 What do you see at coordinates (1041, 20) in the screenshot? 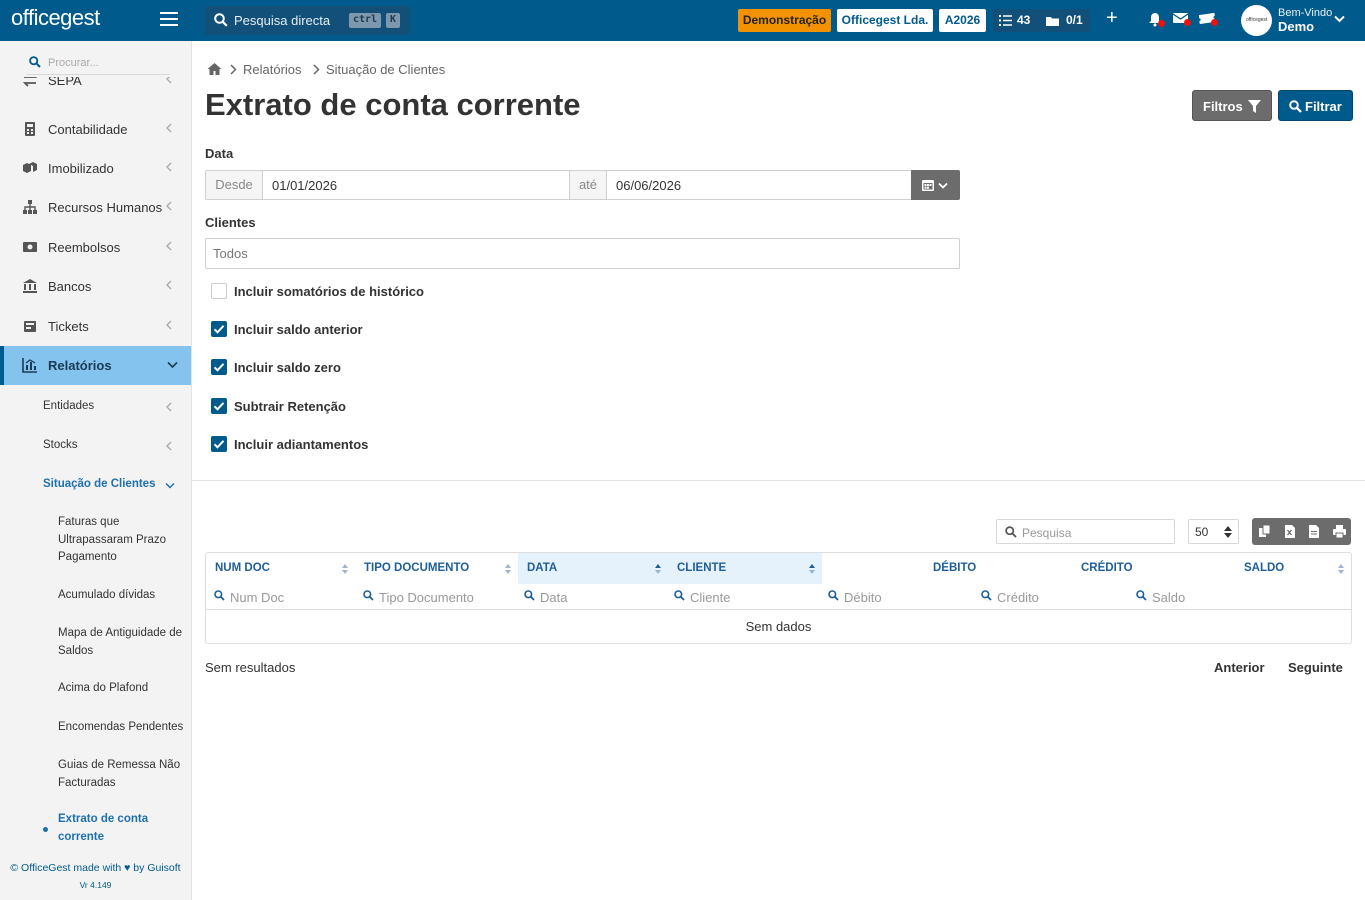
I see `tasks-badge: 43 0/1` at bounding box center [1041, 20].